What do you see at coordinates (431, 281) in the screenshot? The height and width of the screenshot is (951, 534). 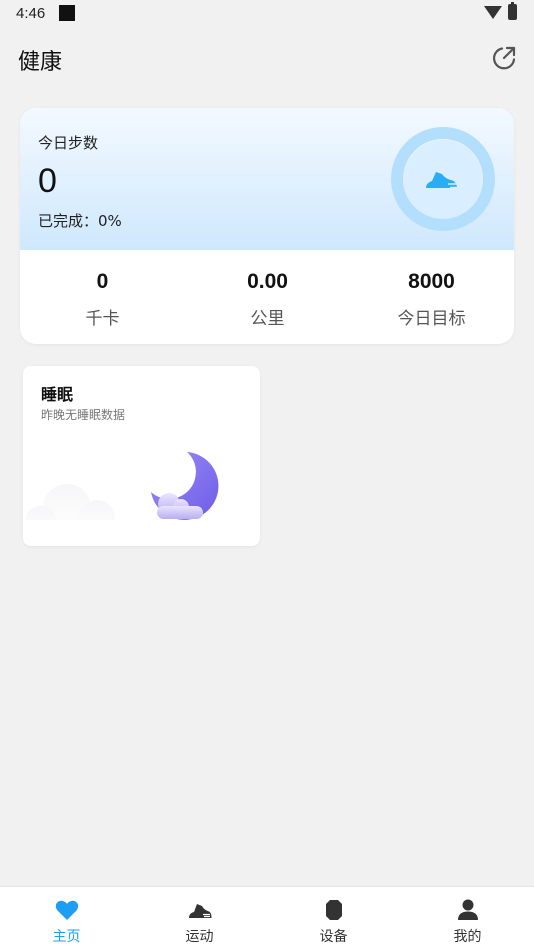 I see `stat-value: 8000` at bounding box center [431, 281].